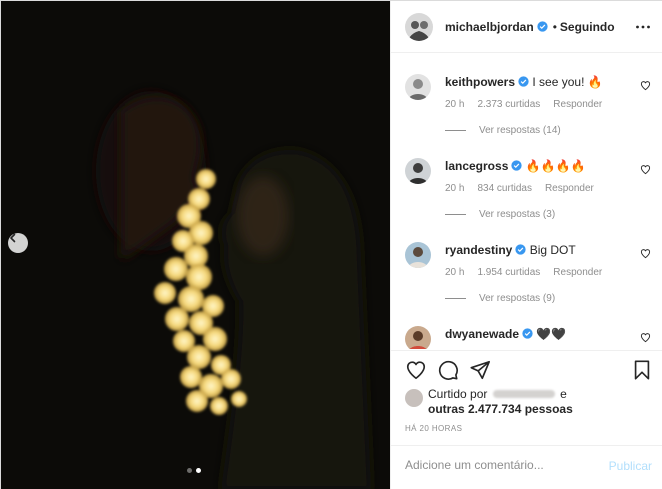 The width and height of the screenshot is (662, 489). Describe the element at coordinates (508, 104) in the screenshot. I see `comment-likes: 2.373 curtidas` at that location.